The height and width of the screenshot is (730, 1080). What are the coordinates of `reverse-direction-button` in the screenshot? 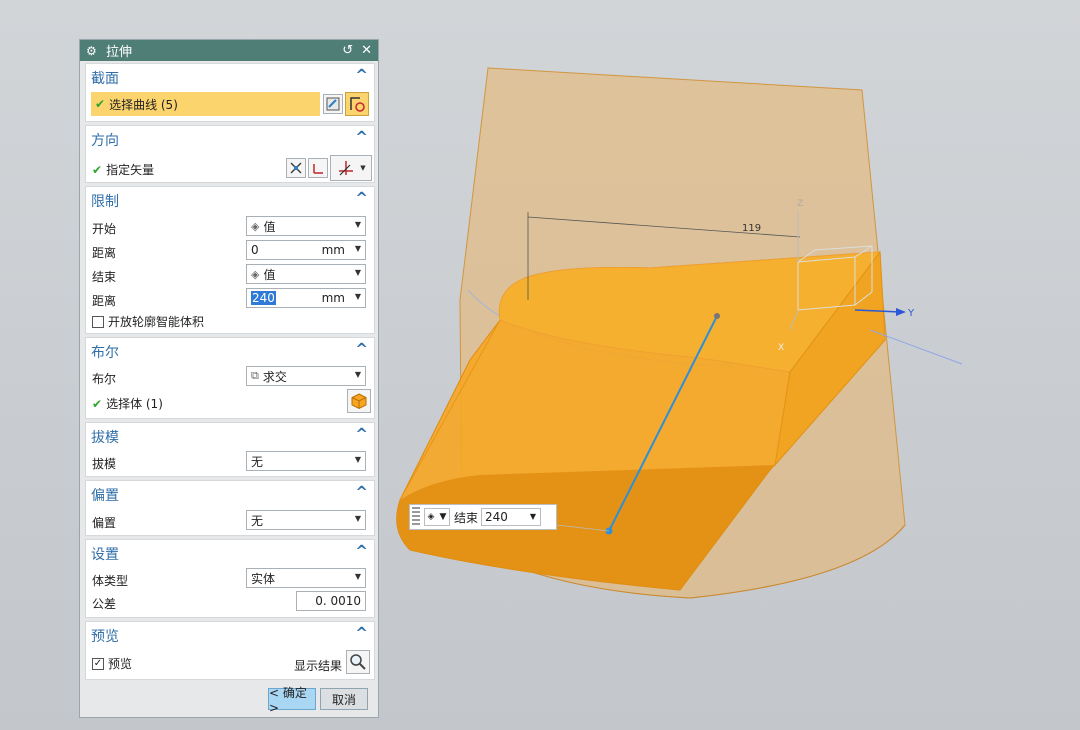 It's located at (296, 168).